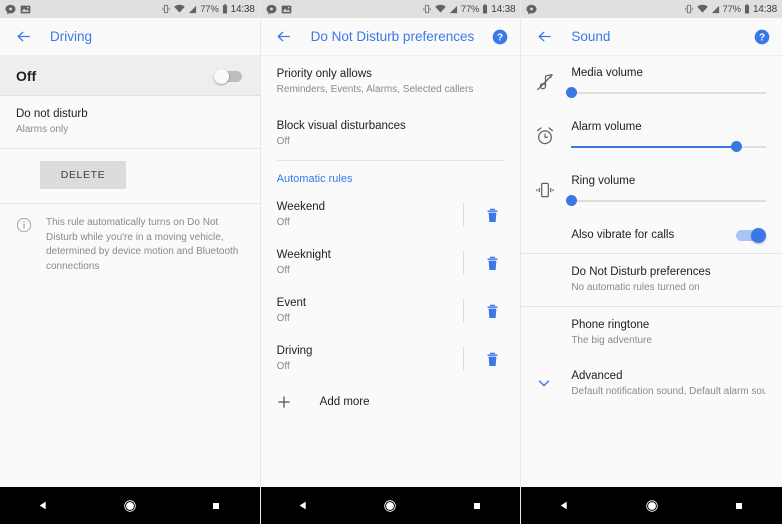 Image resolution: width=782 pixels, height=524 pixels. Describe the element at coordinates (654, 147) in the screenshot. I see `slider-fill` at that location.